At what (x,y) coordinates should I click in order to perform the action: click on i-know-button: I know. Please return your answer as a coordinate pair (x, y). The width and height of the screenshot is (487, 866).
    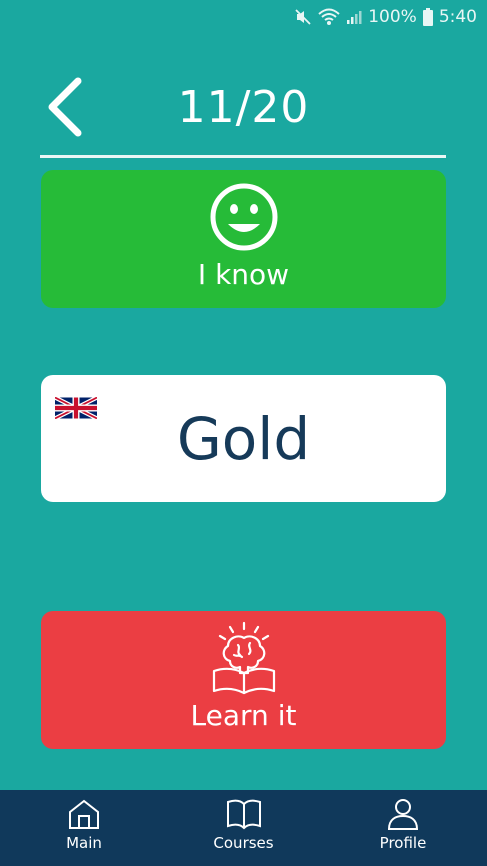
    Looking at the image, I should click on (243, 239).